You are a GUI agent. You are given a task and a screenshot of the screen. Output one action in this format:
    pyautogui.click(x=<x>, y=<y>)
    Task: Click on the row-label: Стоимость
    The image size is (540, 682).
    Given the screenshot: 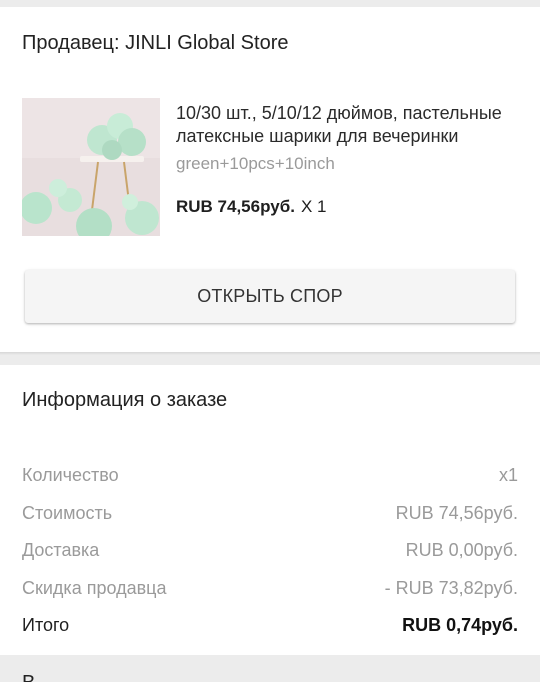 What is the action you would take?
    pyautogui.click(x=67, y=512)
    